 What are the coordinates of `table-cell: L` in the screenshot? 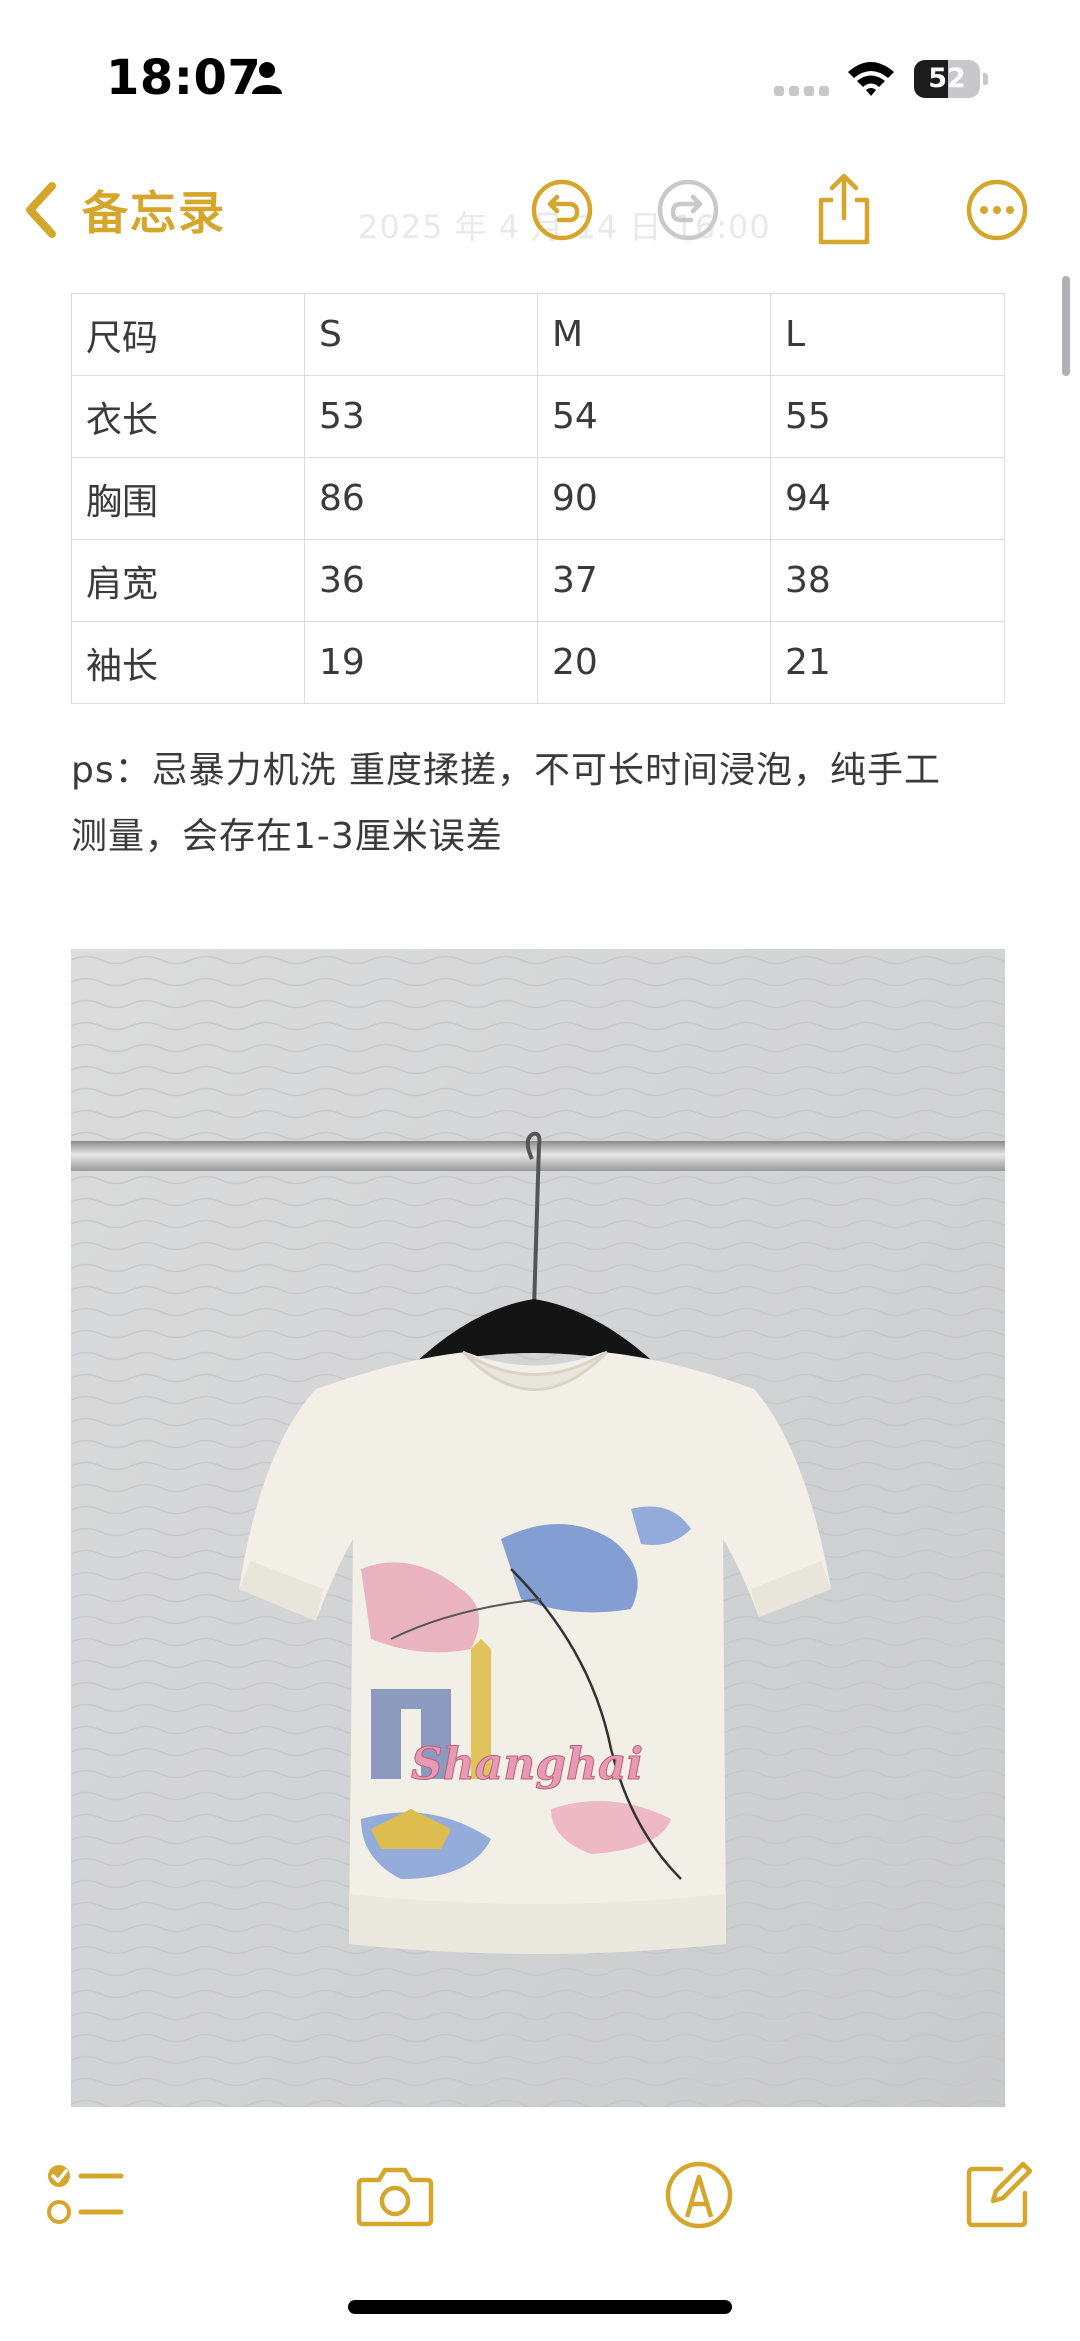 It's located at (887, 334).